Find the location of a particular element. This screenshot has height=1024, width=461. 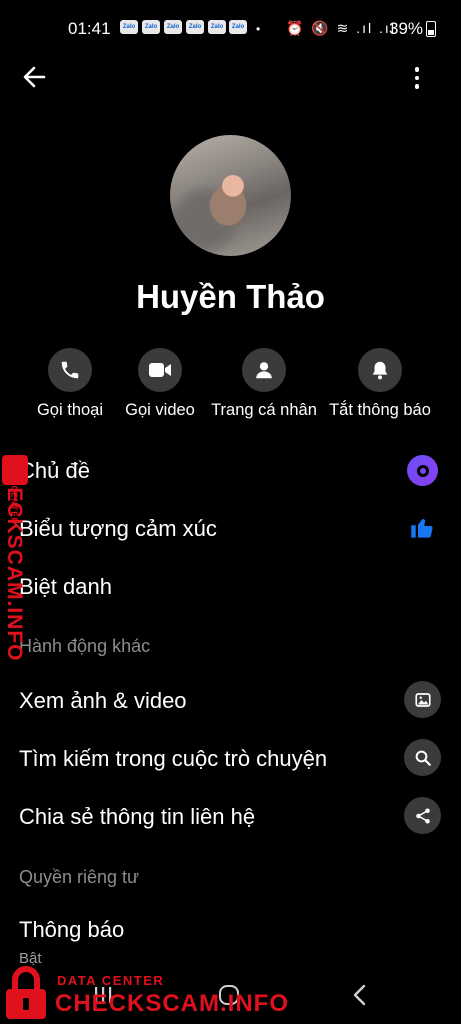

battery-icon is located at coordinates (431, 29).